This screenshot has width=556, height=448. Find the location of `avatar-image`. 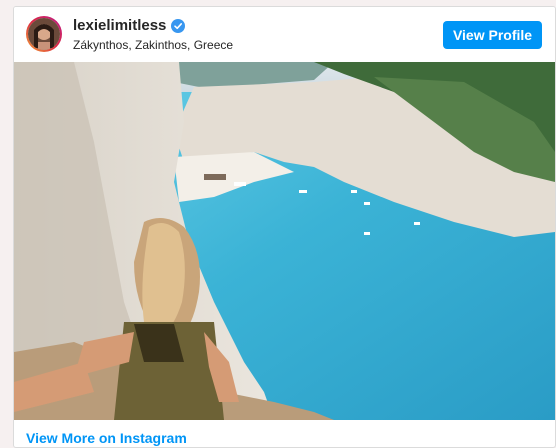

avatar-image is located at coordinates (44, 34).